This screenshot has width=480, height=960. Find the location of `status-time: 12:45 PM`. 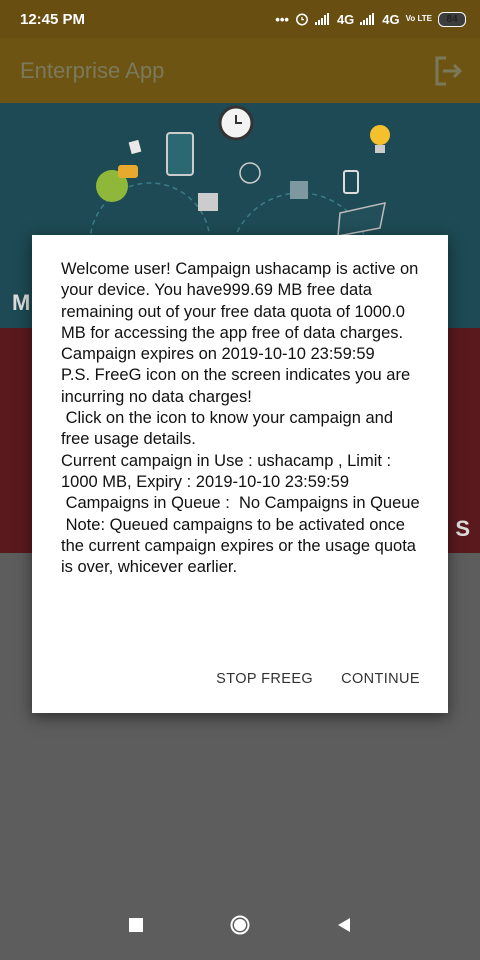

status-time: 12:45 PM is located at coordinates (53, 19).